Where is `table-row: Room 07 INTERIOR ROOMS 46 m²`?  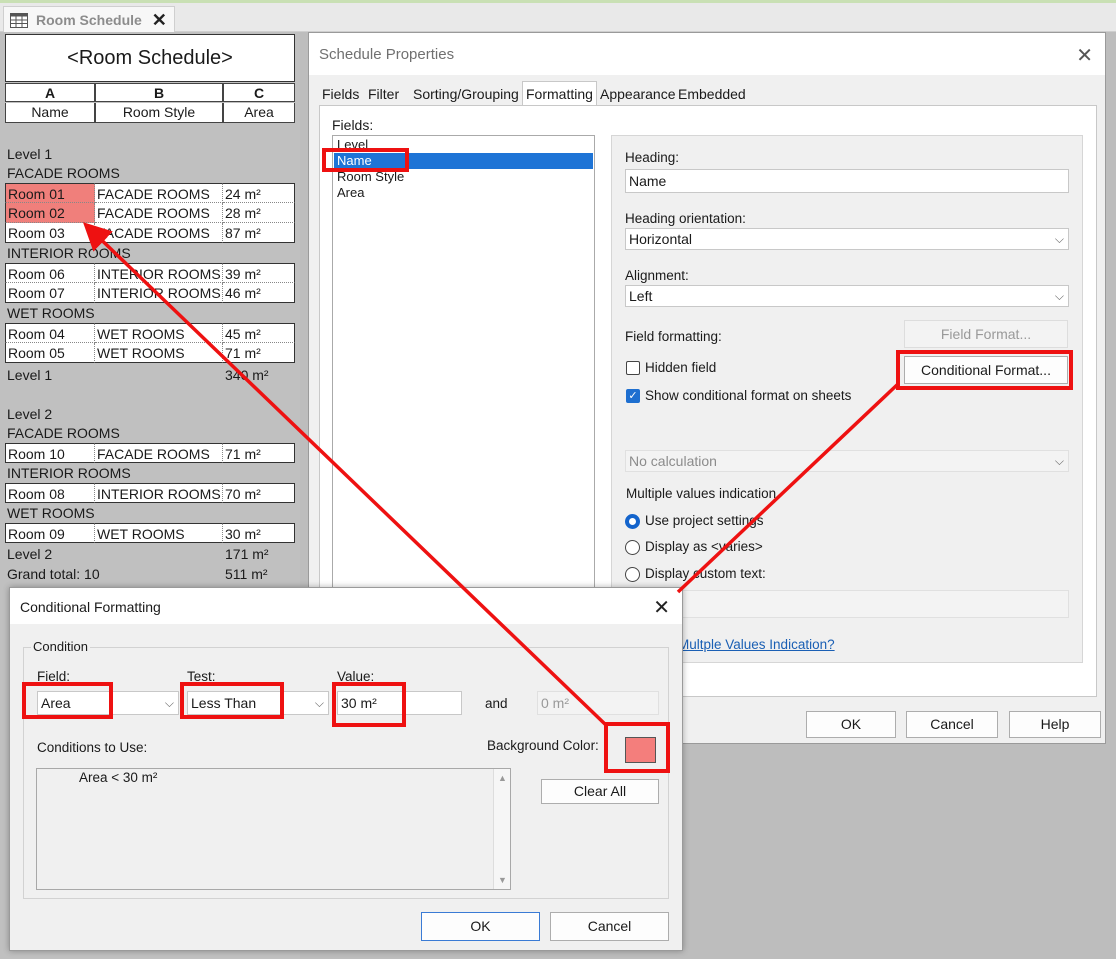
table-row: Room 07 INTERIOR ROOMS 46 m² is located at coordinates (150, 293).